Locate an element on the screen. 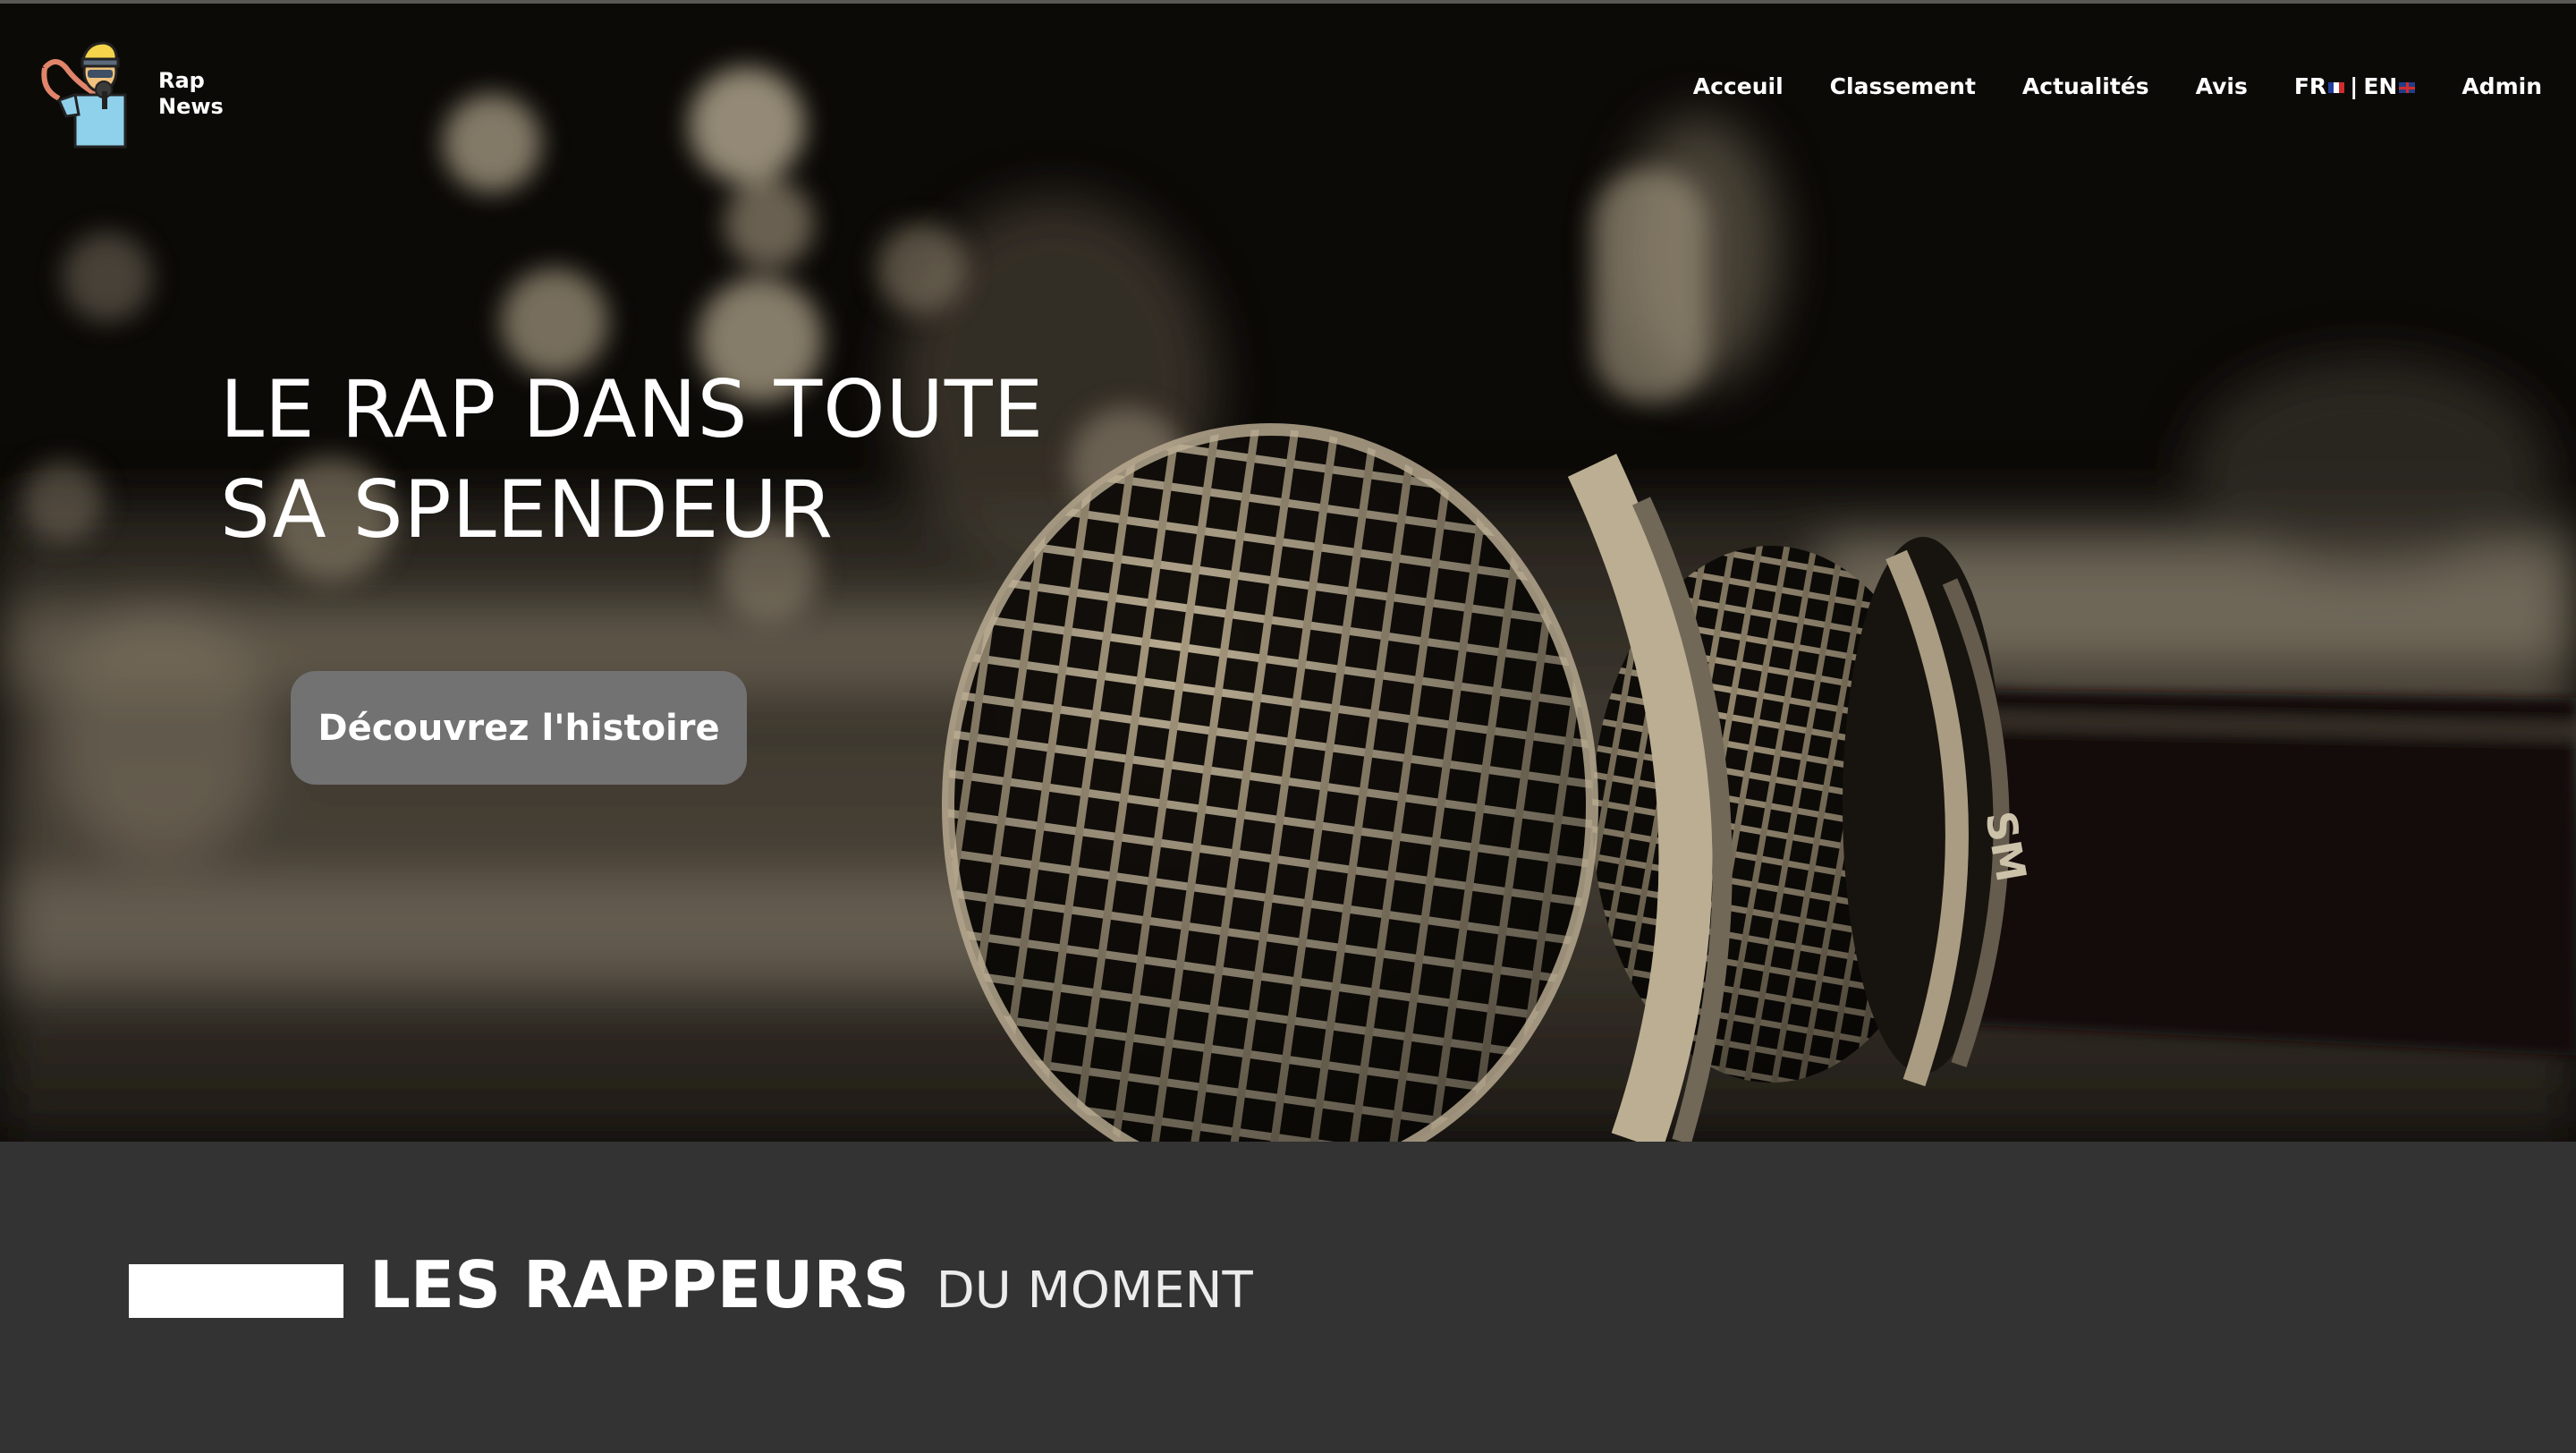 The width and height of the screenshot is (2576, 1453). rapper-icon is located at coordinates (84, 95).